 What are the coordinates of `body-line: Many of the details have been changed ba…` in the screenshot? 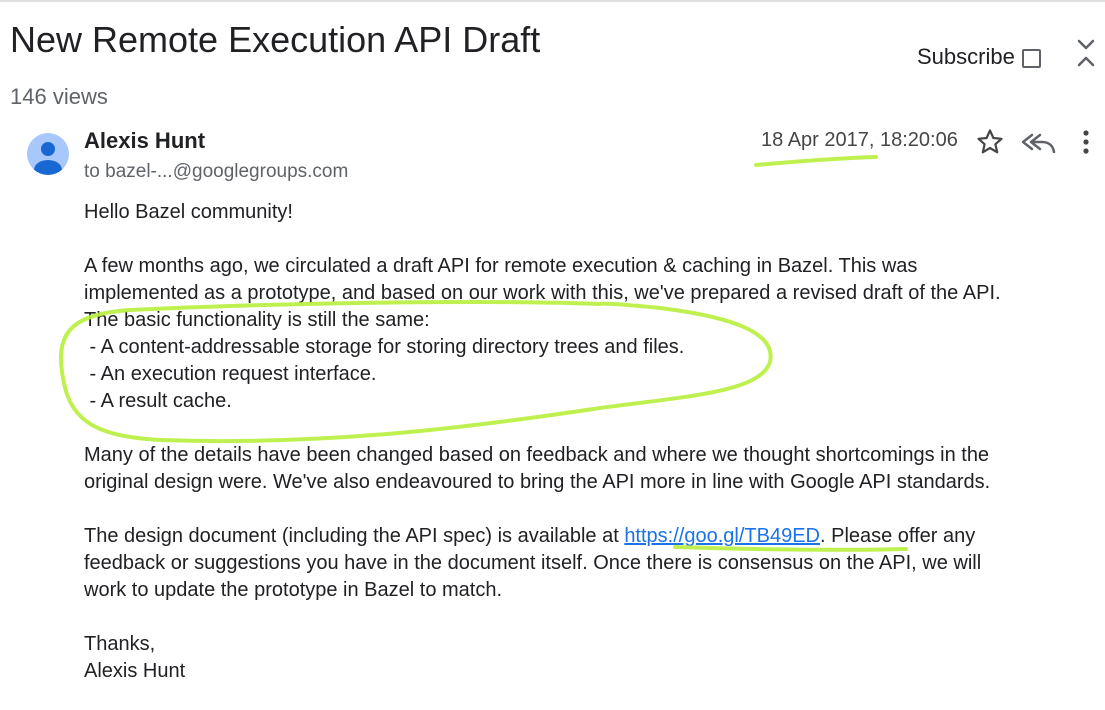 It's located at (537, 455).